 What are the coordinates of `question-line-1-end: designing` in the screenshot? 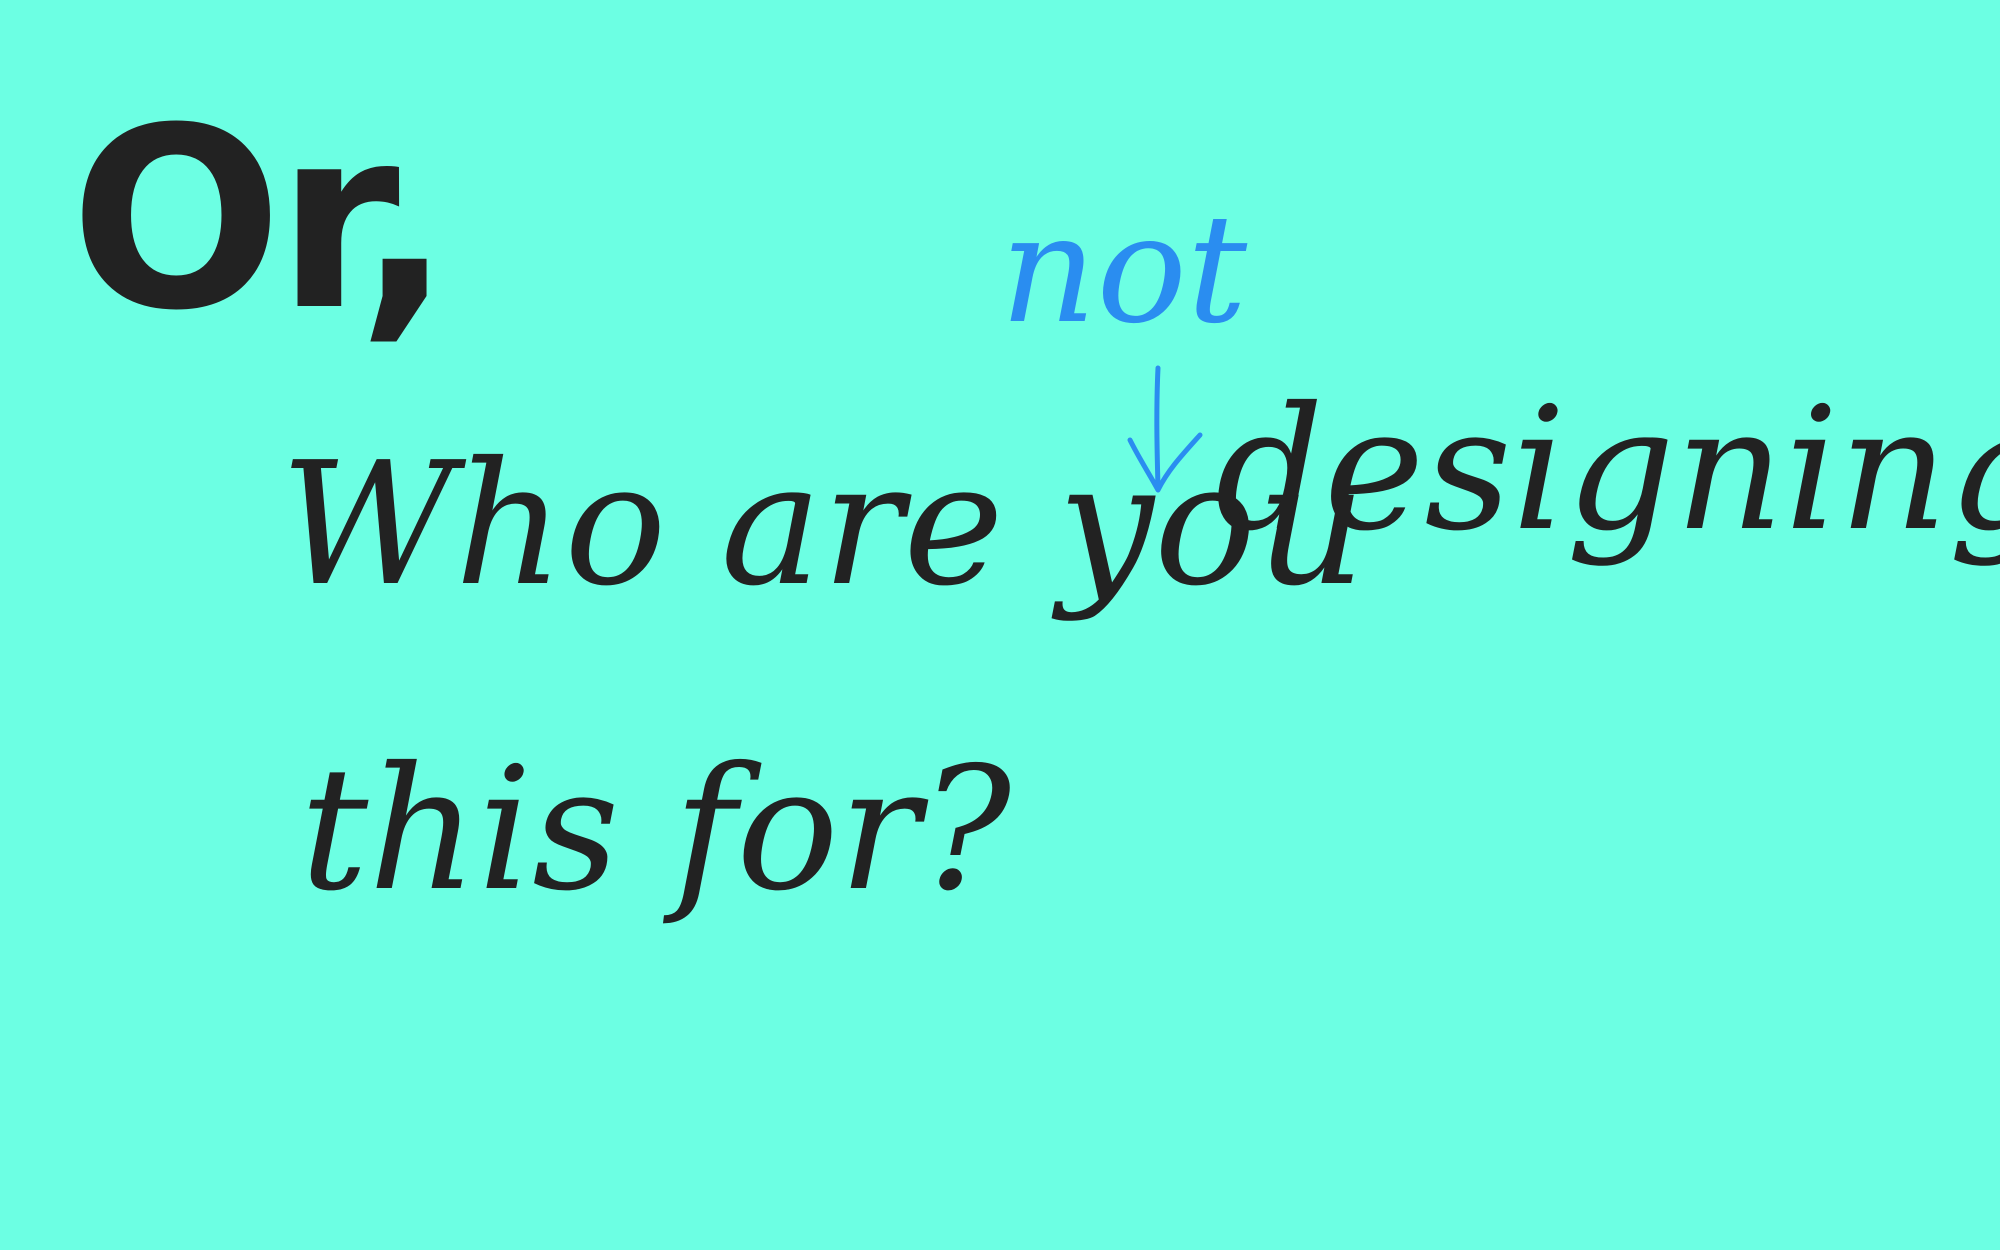 It's located at (1607, 470).